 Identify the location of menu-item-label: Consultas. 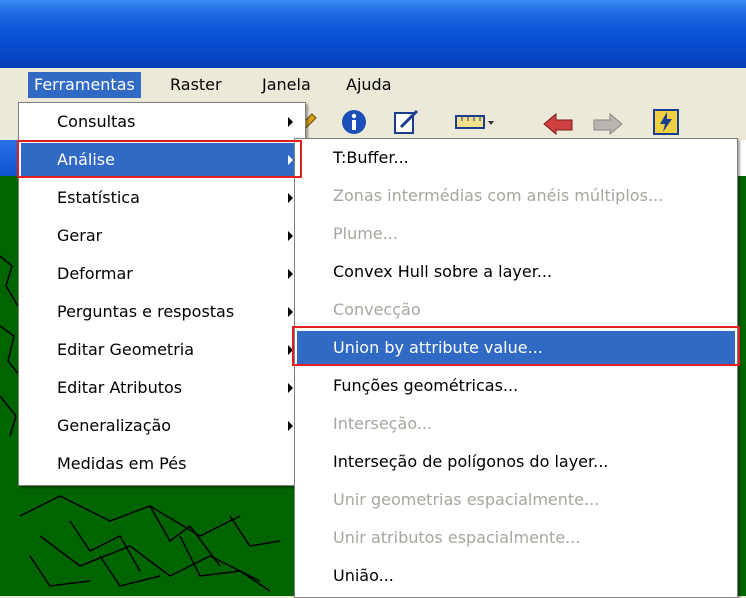
(96, 121).